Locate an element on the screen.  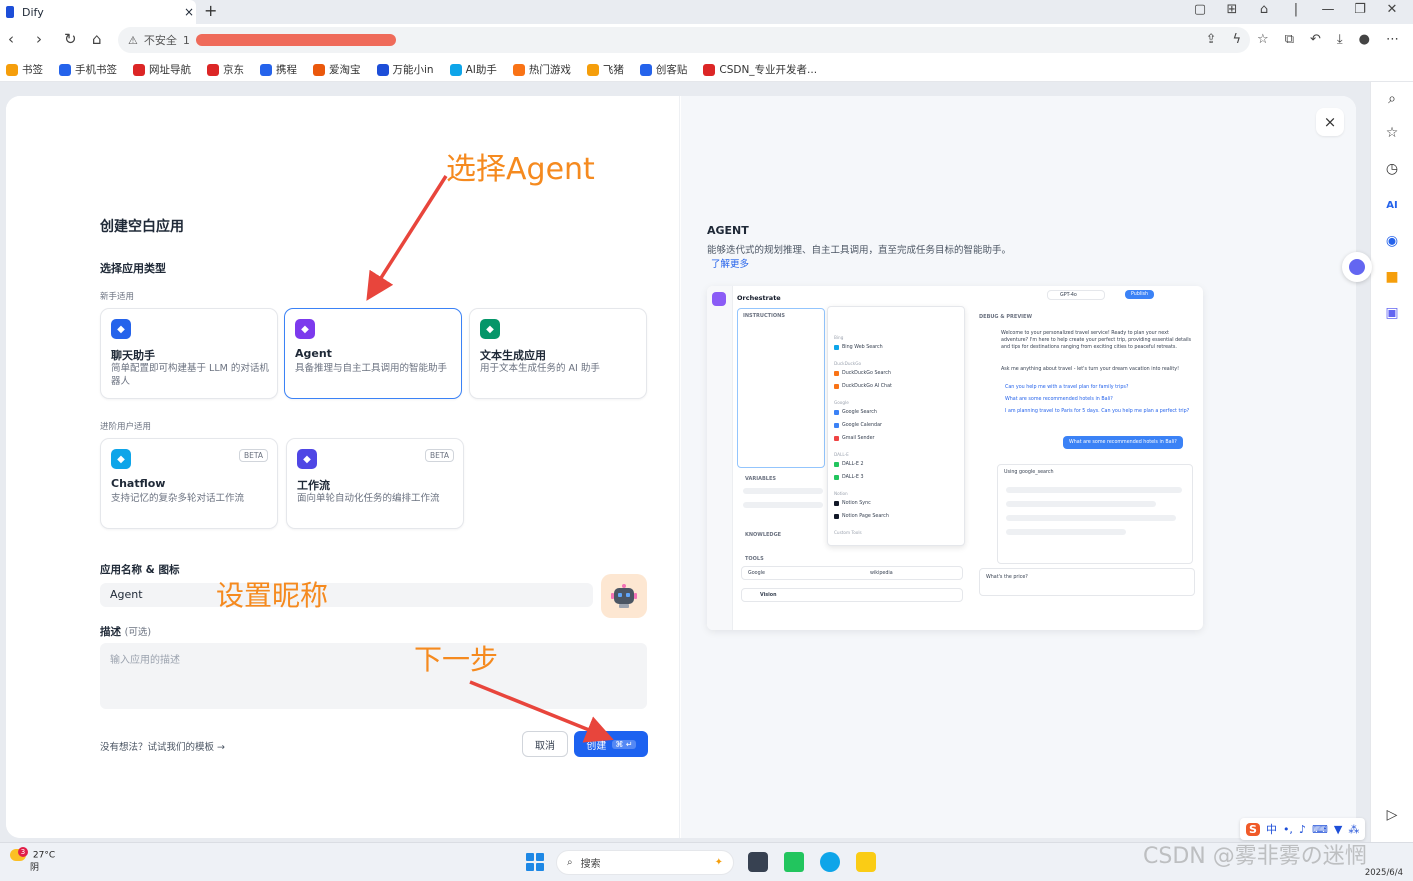
favorite-star-icon: ☆ is located at coordinates (1263, 39).